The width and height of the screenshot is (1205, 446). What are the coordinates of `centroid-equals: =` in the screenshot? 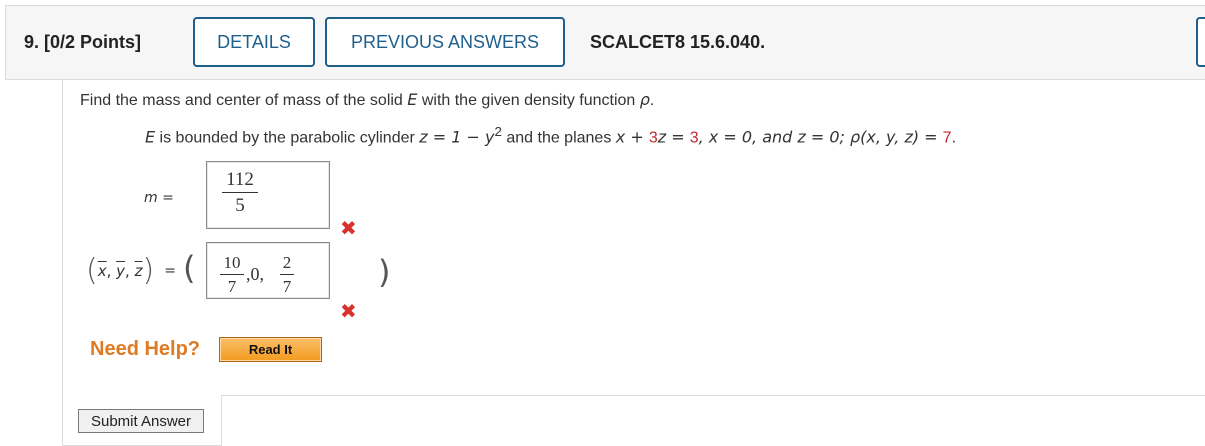 It's located at (170, 271).